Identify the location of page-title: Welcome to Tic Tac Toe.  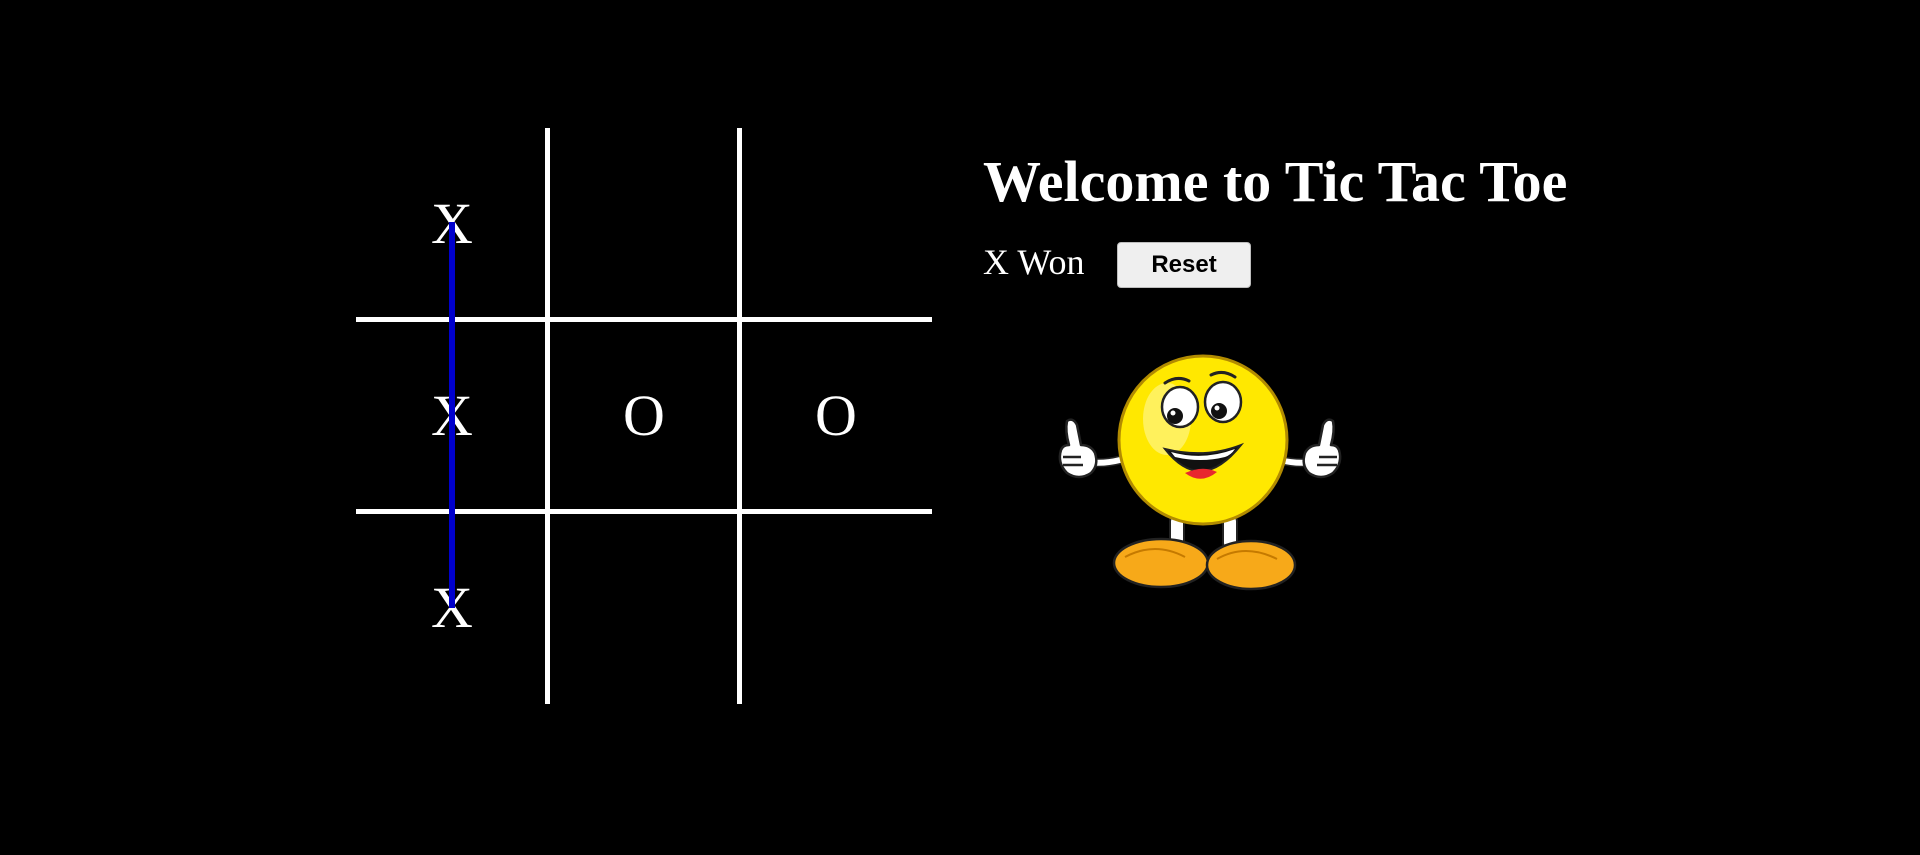
(1275, 181).